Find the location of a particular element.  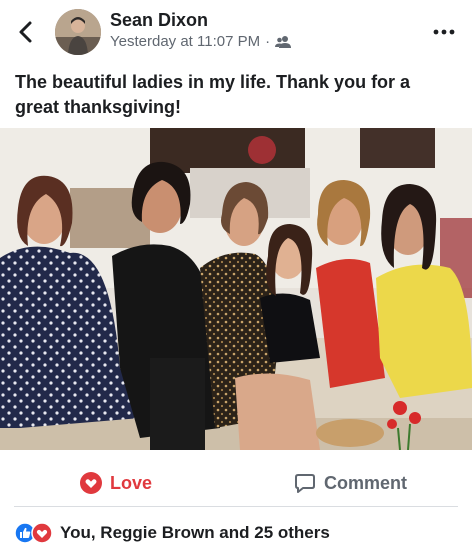

more-options-icon is located at coordinates (444, 32).